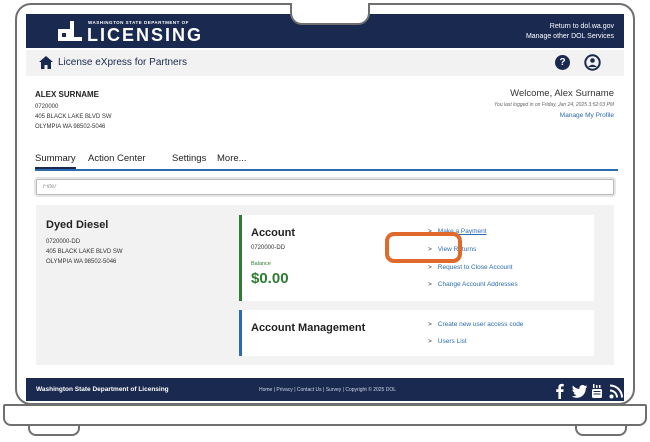 This screenshot has width=650, height=442. I want to click on tab-settings: Settings, so click(189, 158).